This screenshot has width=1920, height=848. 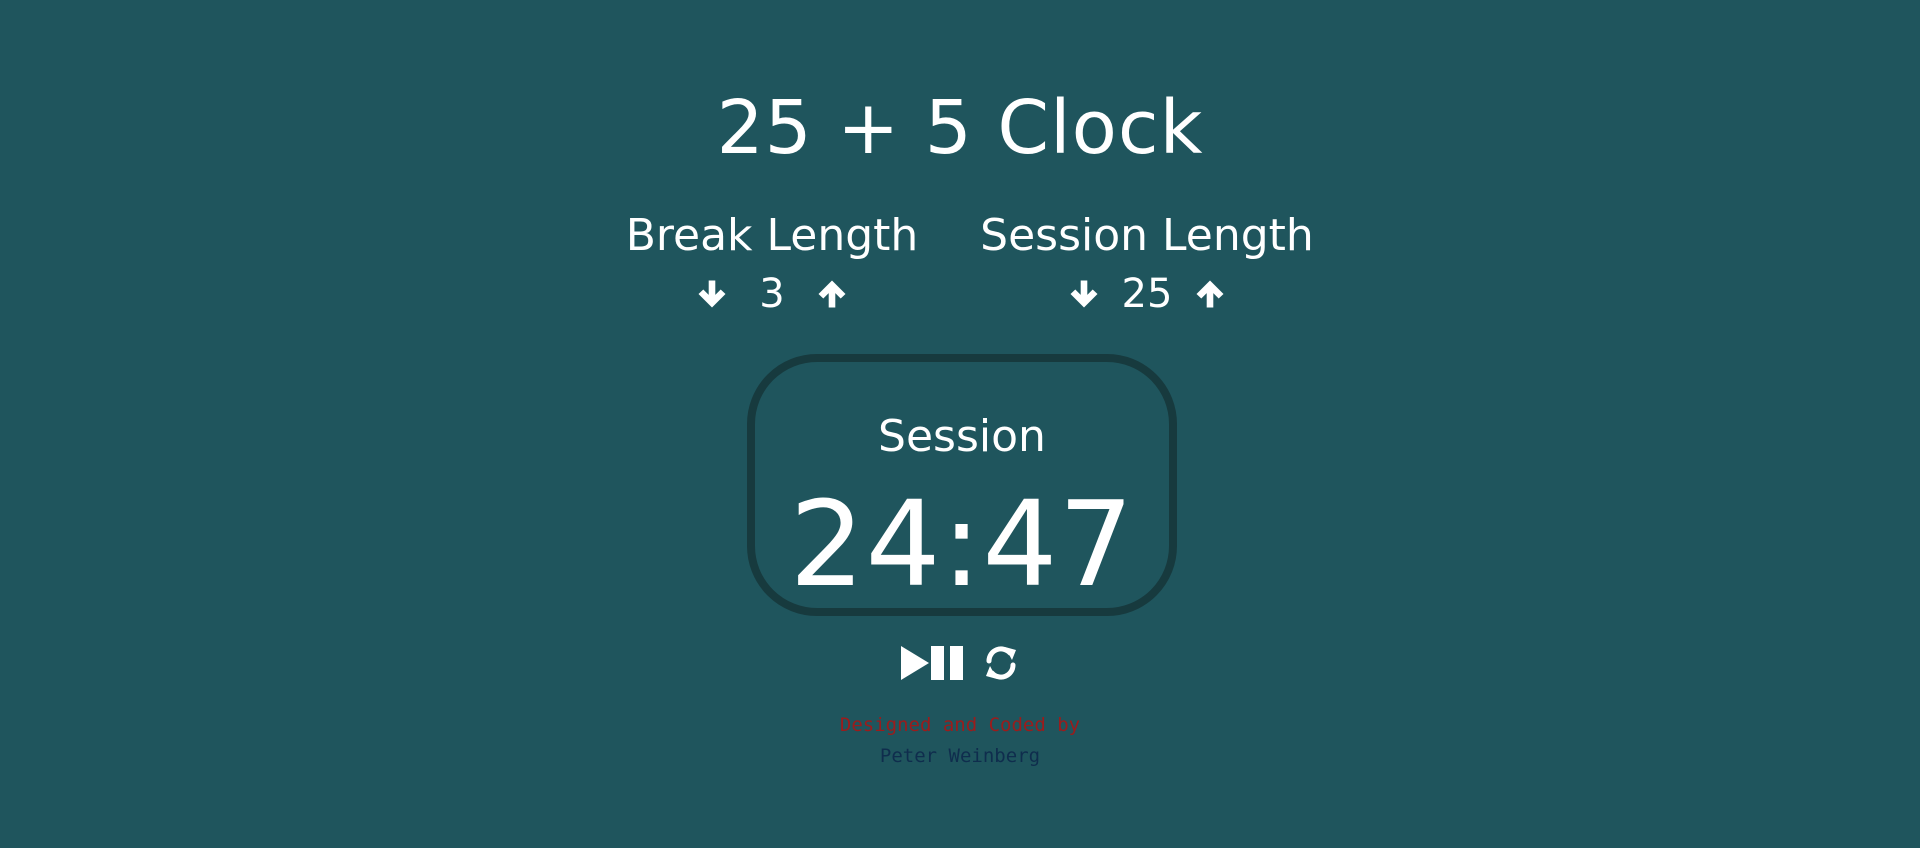 What do you see at coordinates (772, 263) in the screenshot?
I see `break-length-control: Break Length 3` at bounding box center [772, 263].